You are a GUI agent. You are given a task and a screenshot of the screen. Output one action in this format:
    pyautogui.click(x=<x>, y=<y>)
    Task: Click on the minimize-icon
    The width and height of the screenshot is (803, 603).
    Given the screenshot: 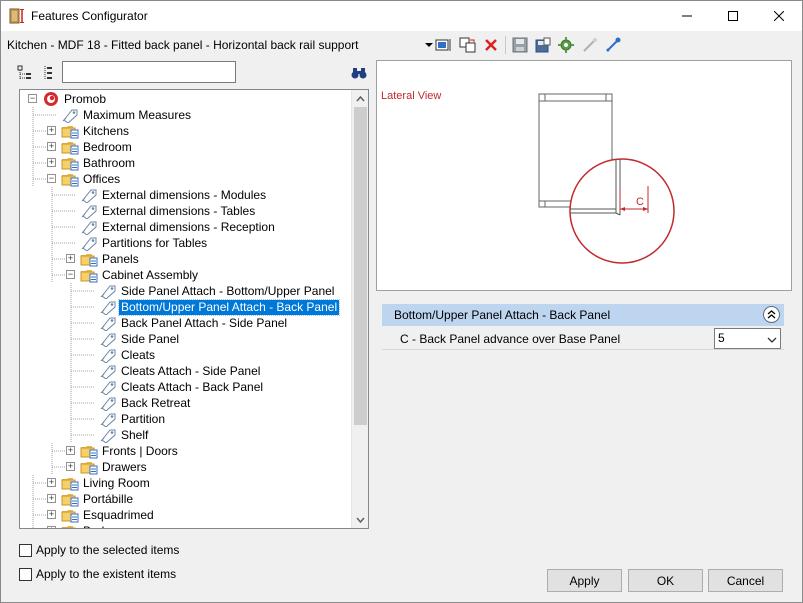 What is the action you would take?
    pyautogui.click(x=687, y=16)
    